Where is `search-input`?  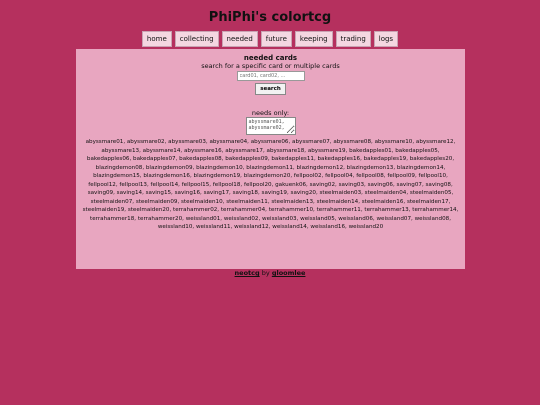
search-input is located at coordinates (270, 76).